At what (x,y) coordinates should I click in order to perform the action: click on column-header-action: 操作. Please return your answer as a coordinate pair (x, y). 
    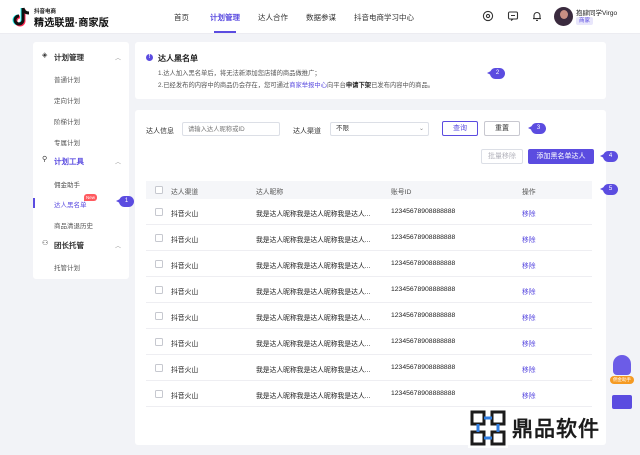
    Looking at the image, I should click on (529, 192).